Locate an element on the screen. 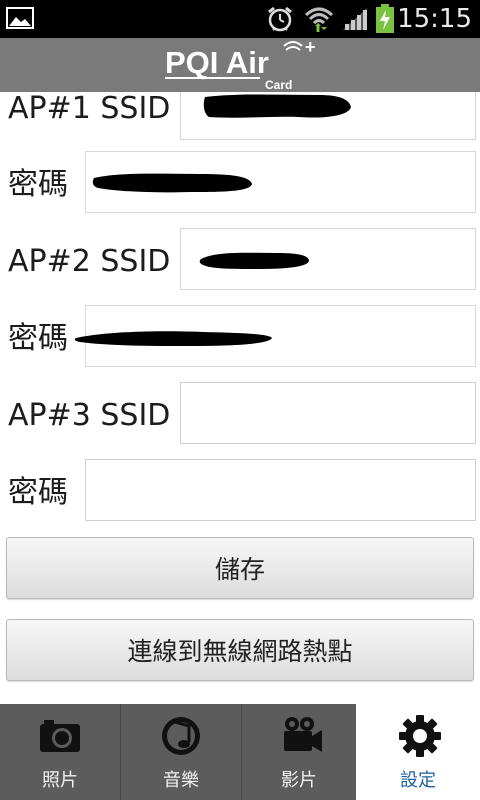 Image resolution: width=480 pixels, height=800 pixels. music-icon is located at coordinates (181, 736).